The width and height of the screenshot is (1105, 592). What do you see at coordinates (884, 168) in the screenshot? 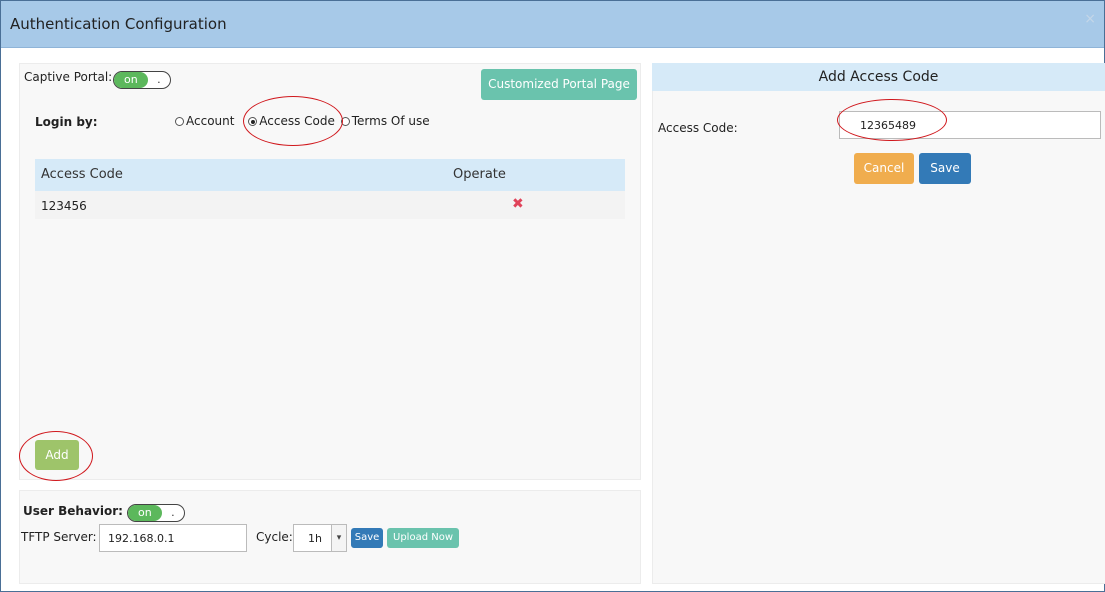
I see `cancel-button: Cancel` at bounding box center [884, 168].